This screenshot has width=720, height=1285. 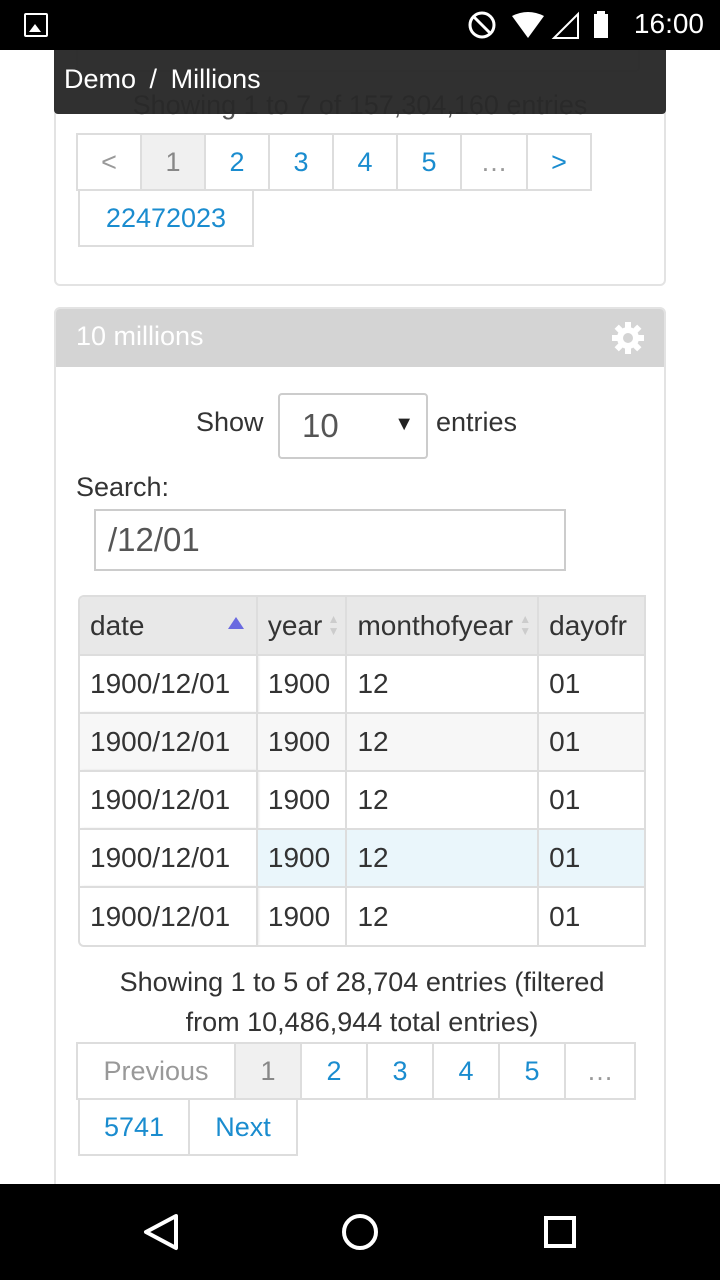 I want to click on dropdown-arrow-icon: ▼, so click(x=404, y=424).